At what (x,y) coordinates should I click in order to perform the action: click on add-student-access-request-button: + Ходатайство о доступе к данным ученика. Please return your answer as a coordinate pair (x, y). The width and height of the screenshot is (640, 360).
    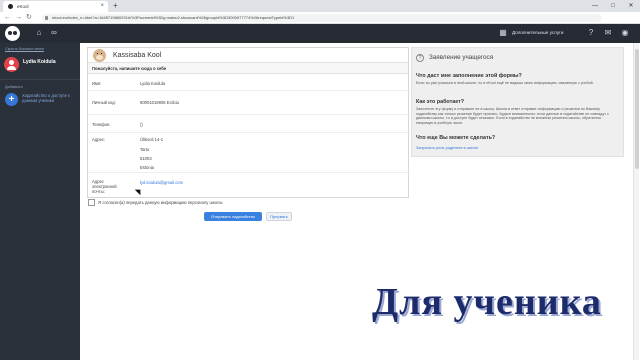
    Looking at the image, I should click on (41, 100).